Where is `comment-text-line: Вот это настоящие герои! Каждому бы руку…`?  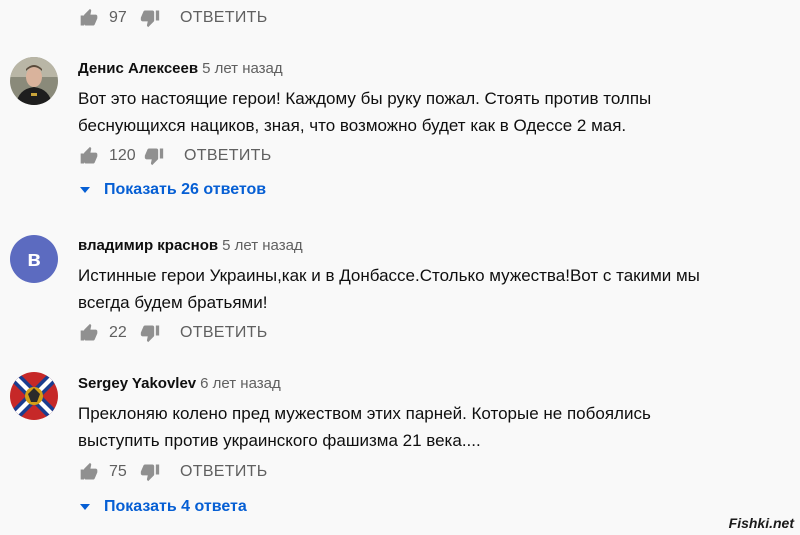 comment-text-line: Вот это настоящие герои! Каждому бы руку… is located at coordinates (365, 98).